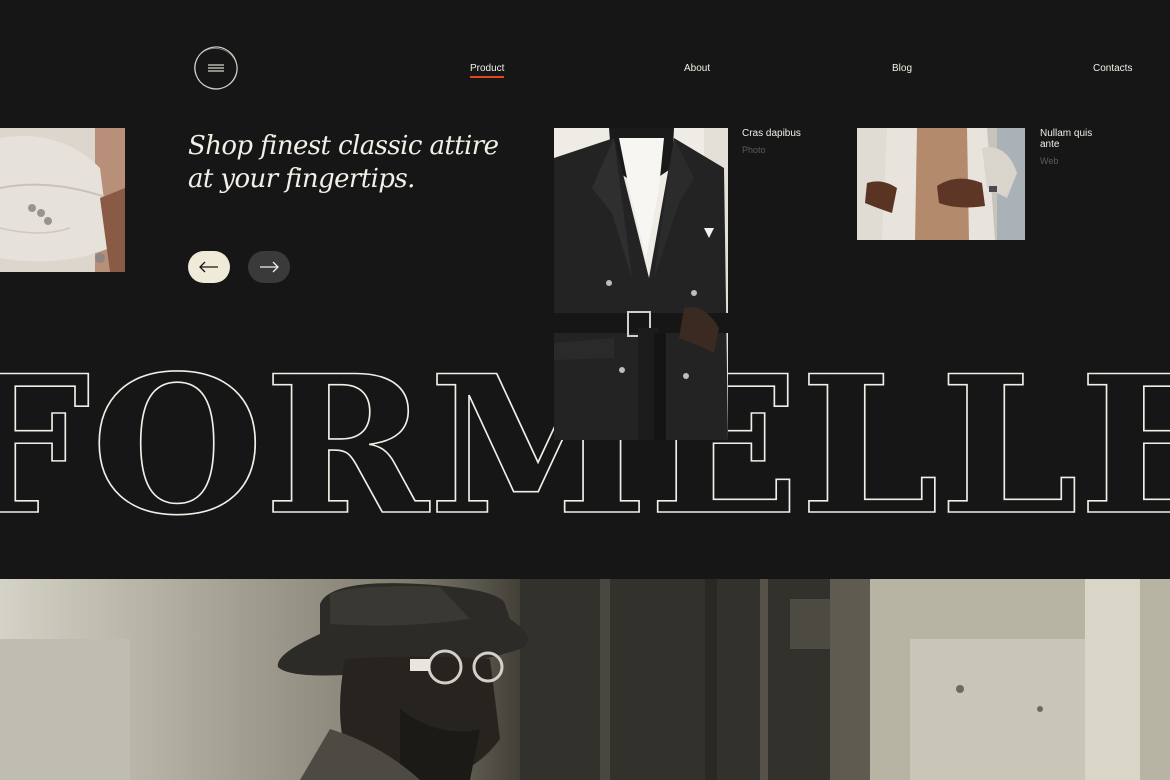 The image size is (1170, 780). What do you see at coordinates (1049, 161) in the screenshot?
I see `card-category: Web` at bounding box center [1049, 161].